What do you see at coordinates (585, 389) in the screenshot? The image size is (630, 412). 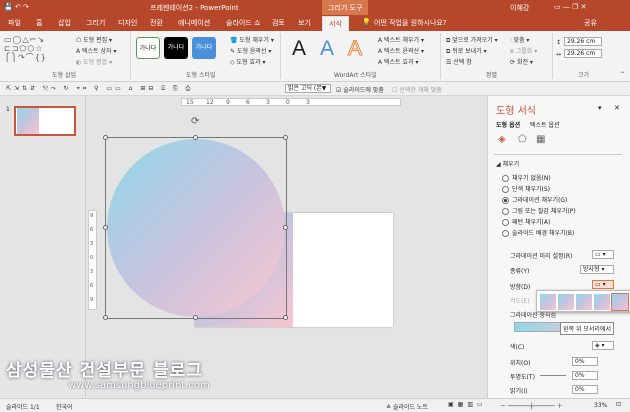 I see `brightness-field: 0%` at bounding box center [585, 389].